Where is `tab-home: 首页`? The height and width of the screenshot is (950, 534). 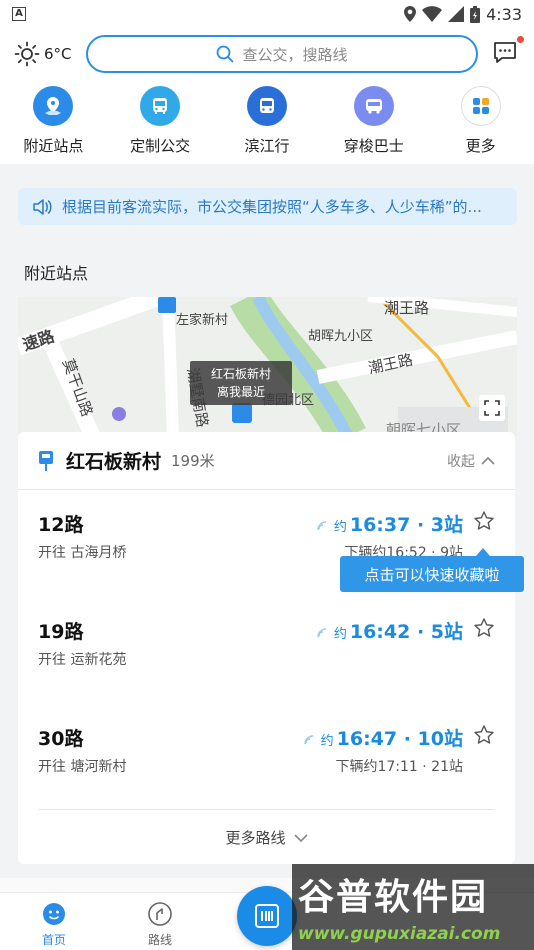 tab-home: 首页 is located at coordinates (54, 924).